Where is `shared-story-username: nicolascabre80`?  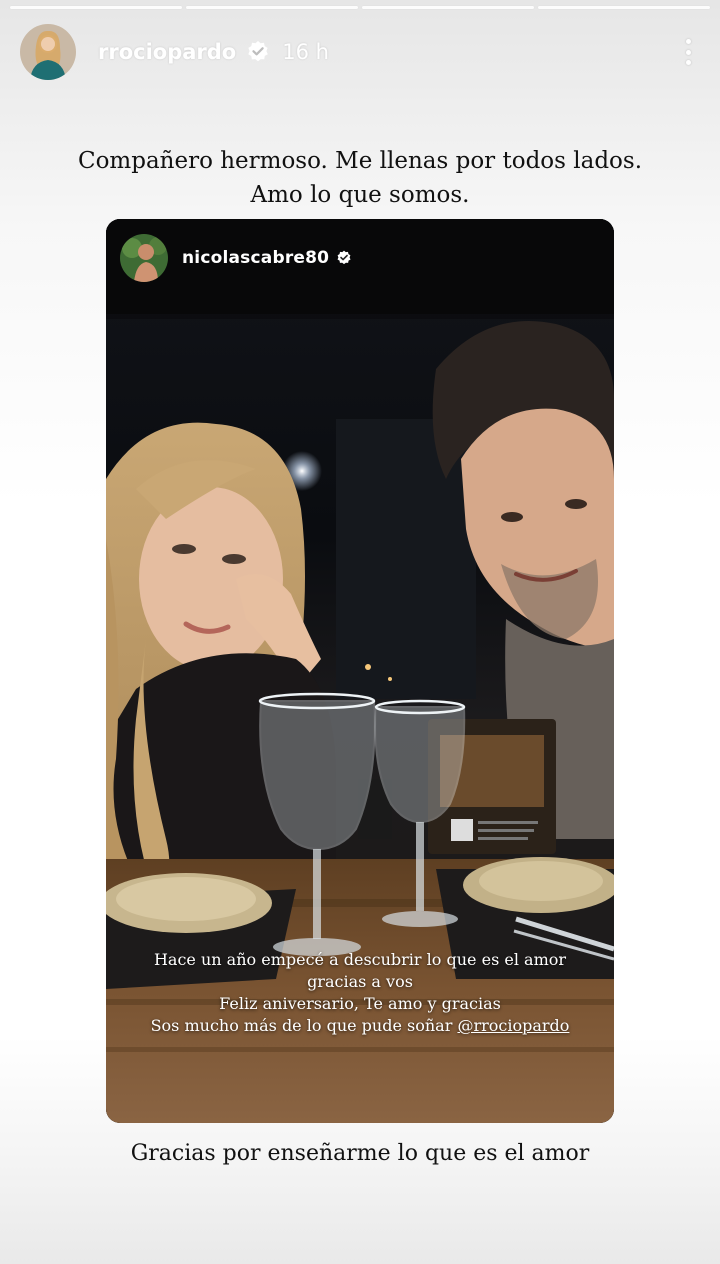
shared-story-username: nicolascabre80 is located at coordinates (255, 258).